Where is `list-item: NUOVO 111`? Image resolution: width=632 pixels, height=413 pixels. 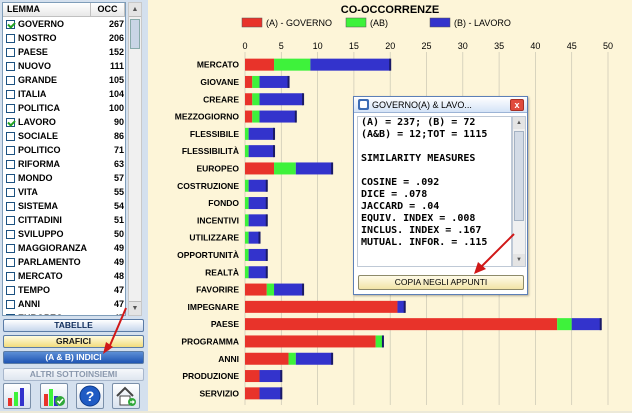 list-item: NUOVO 111 is located at coordinates (64, 66).